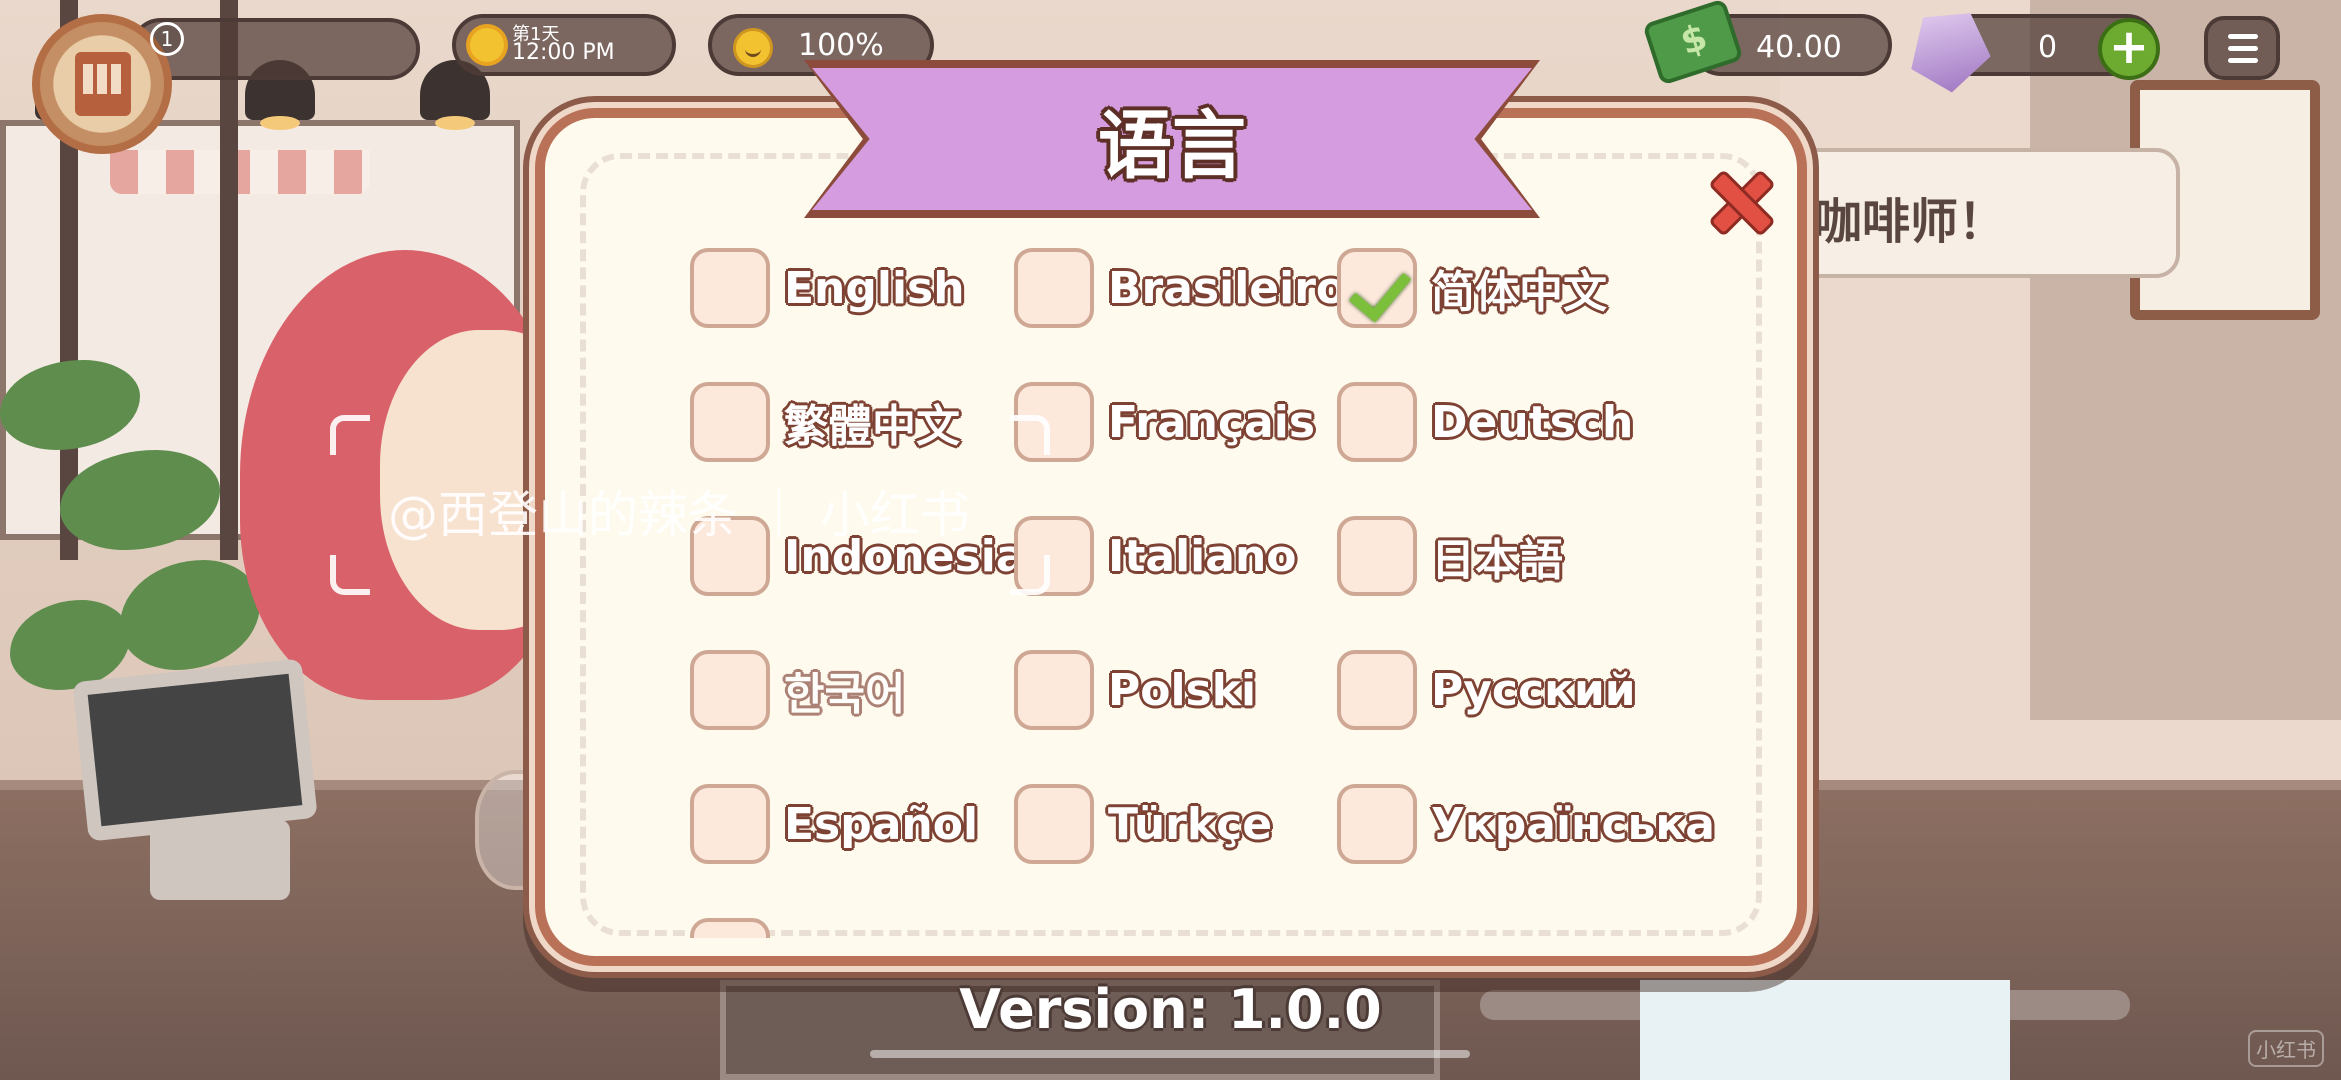 Image resolution: width=2341 pixels, height=1080 pixels. Describe the element at coordinates (1212, 422) in the screenshot. I see `language-label: Français` at that location.